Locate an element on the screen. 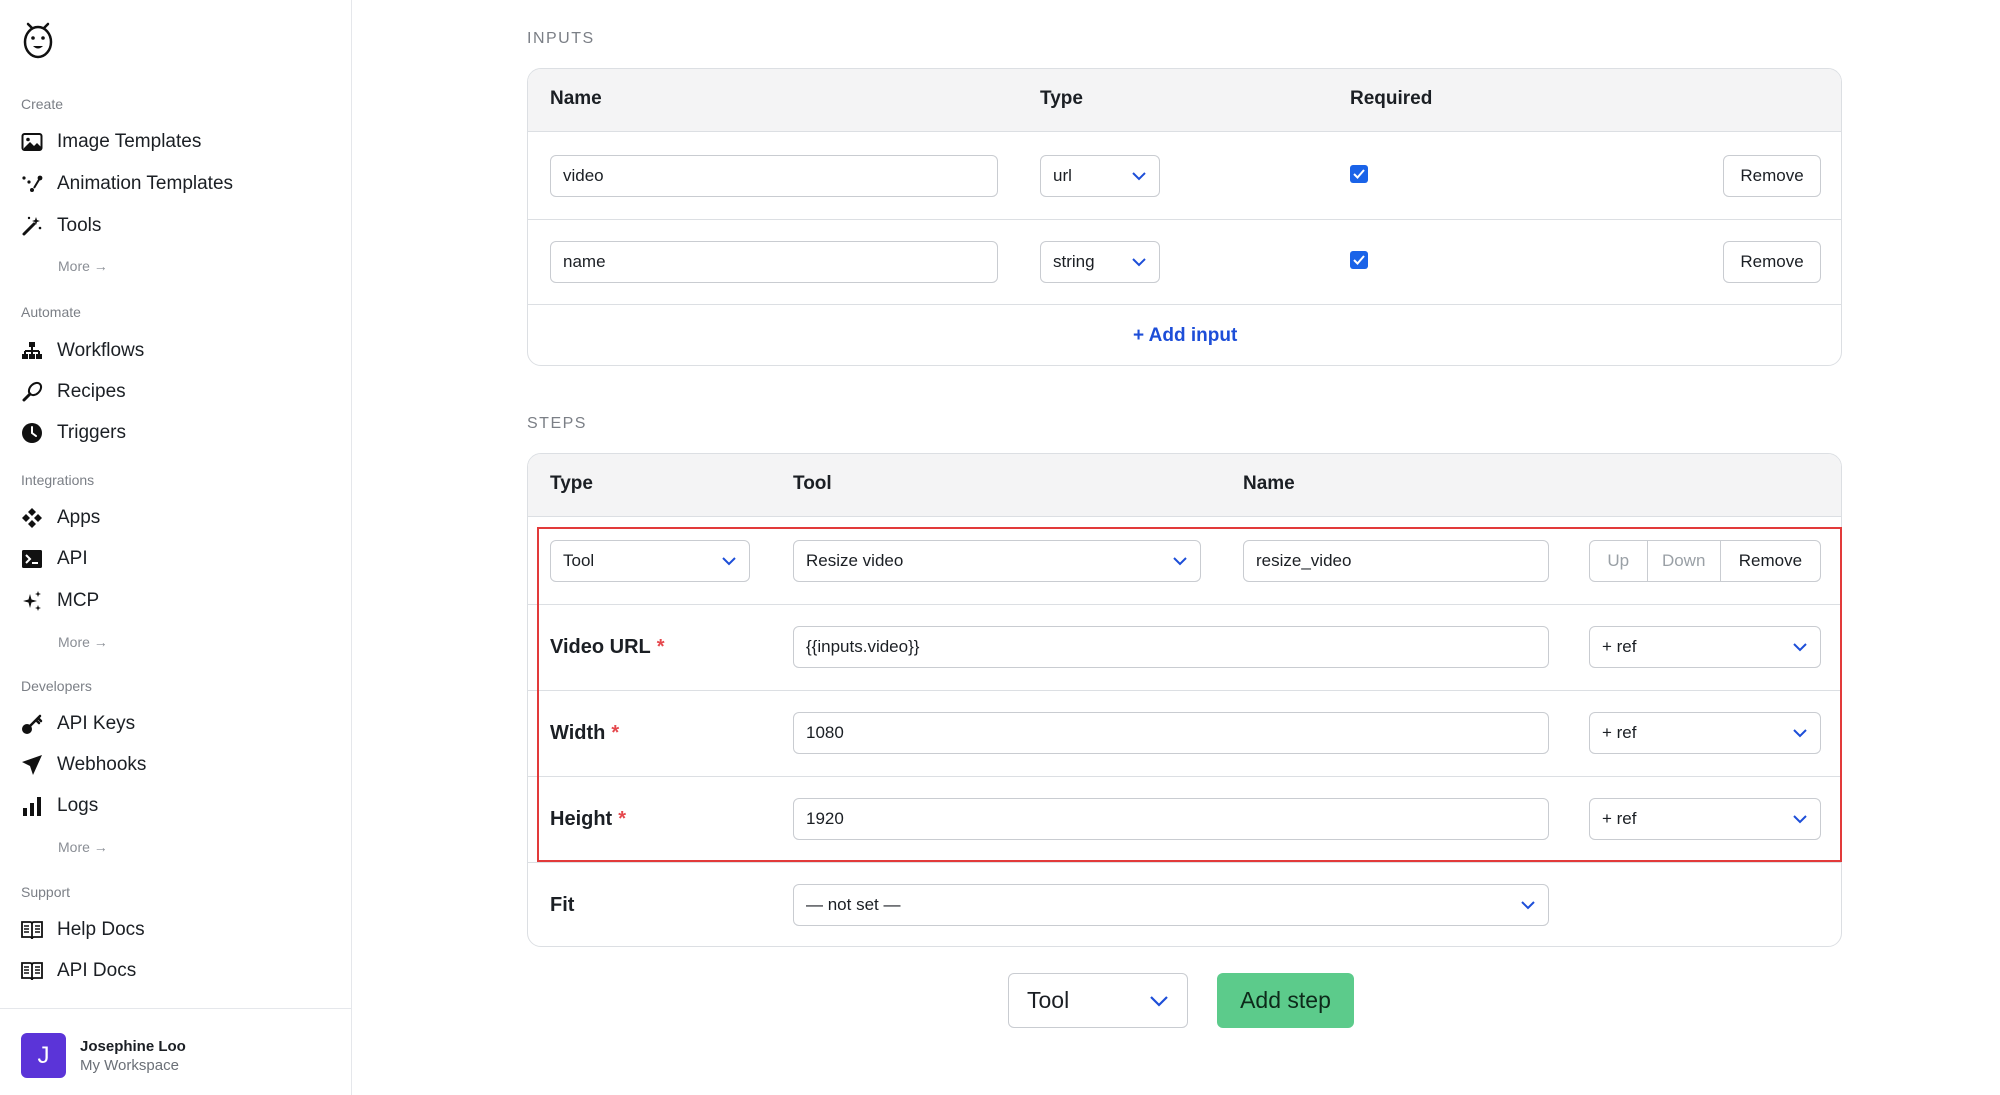  param-fit-select: — not set — is located at coordinates (1171, 905).